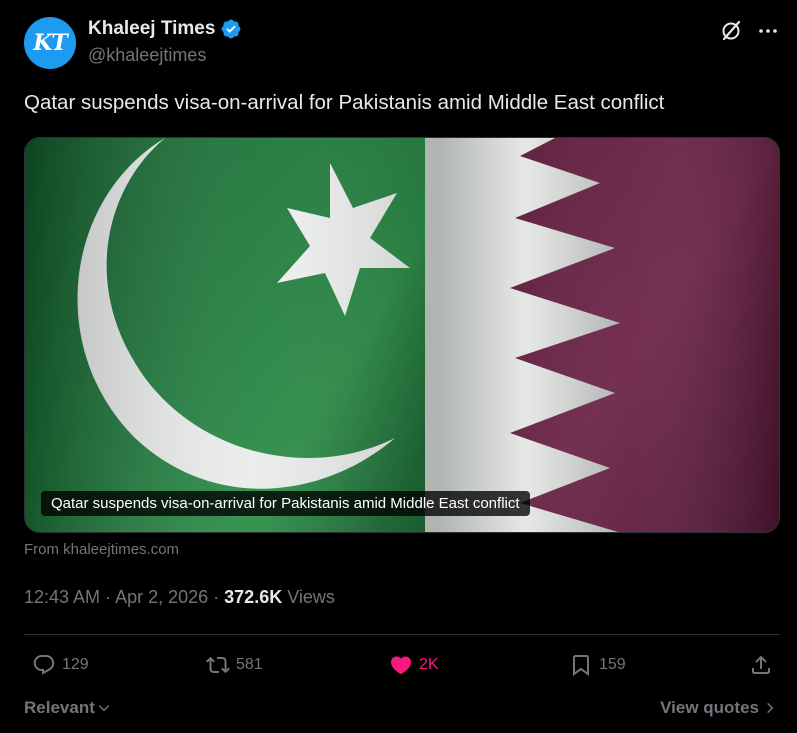  I want to click on tweet-date: Apr 2, 2026, so click(161, 597).